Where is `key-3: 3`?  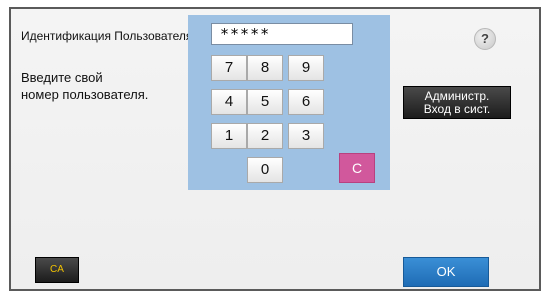 key-3: 3 is located at coordinates (306, 136).